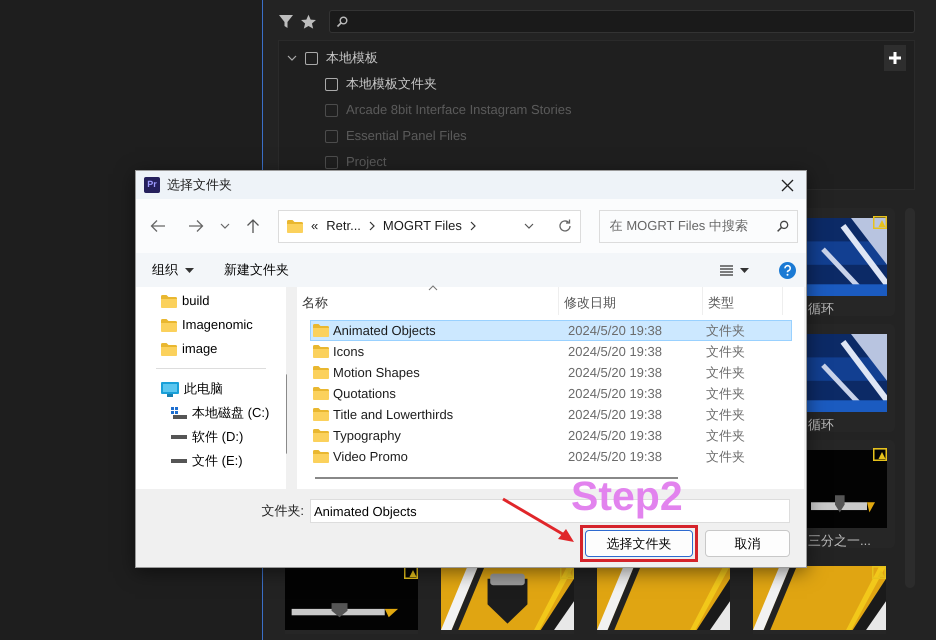 The height and width of the screenshot is (640, 936). Describe the element at coordinates (787, 270) in the screenshot. I see `help-icon` at that location.